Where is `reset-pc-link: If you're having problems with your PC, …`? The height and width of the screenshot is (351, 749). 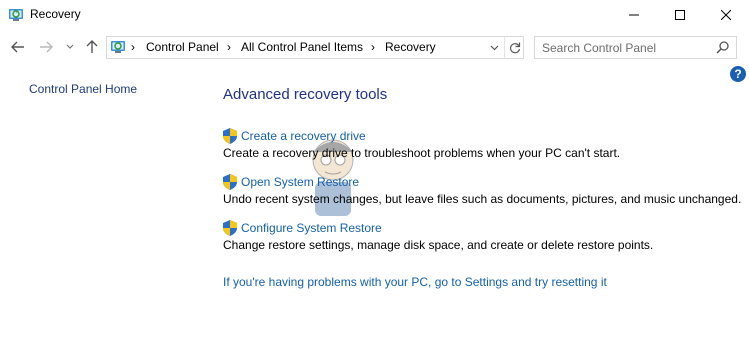
reset-pc-link: If you're having problems with your PC, … is located at coordinates (415, 282).